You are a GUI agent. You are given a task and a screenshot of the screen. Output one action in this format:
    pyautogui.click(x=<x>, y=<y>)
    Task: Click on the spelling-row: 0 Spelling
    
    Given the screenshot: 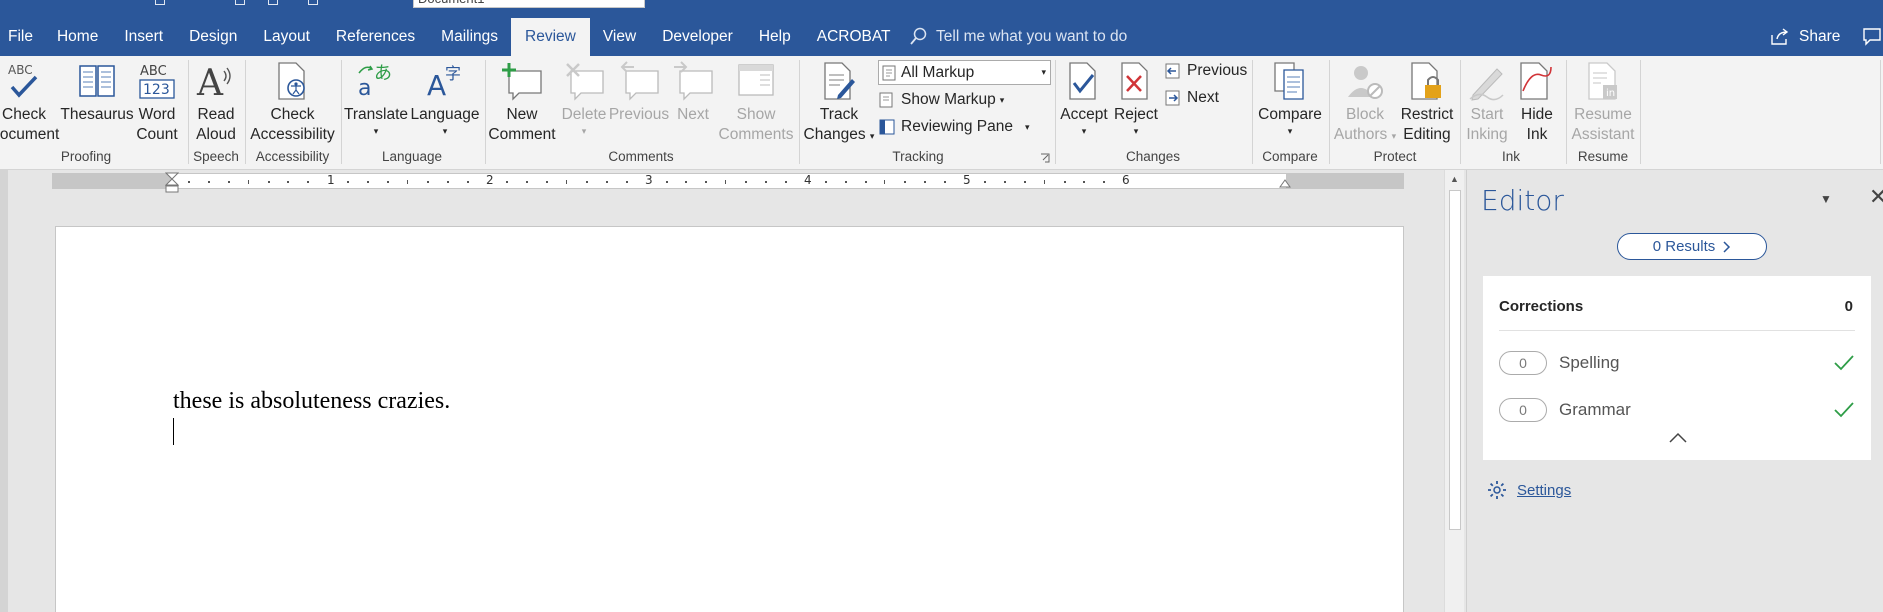 What is the action you would take?
    pyautogui.click(x=1677, y=363)
    